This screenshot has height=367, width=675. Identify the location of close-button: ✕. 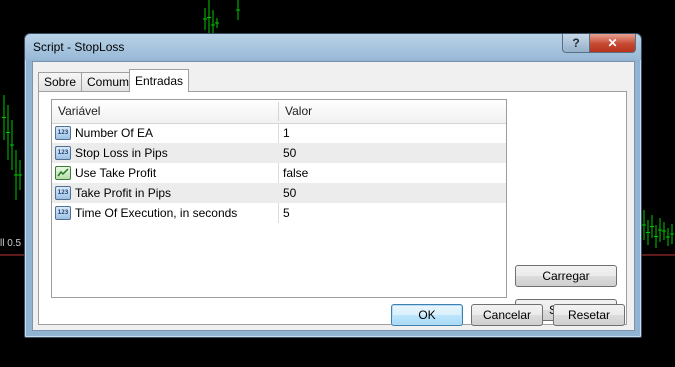
(612, 43).